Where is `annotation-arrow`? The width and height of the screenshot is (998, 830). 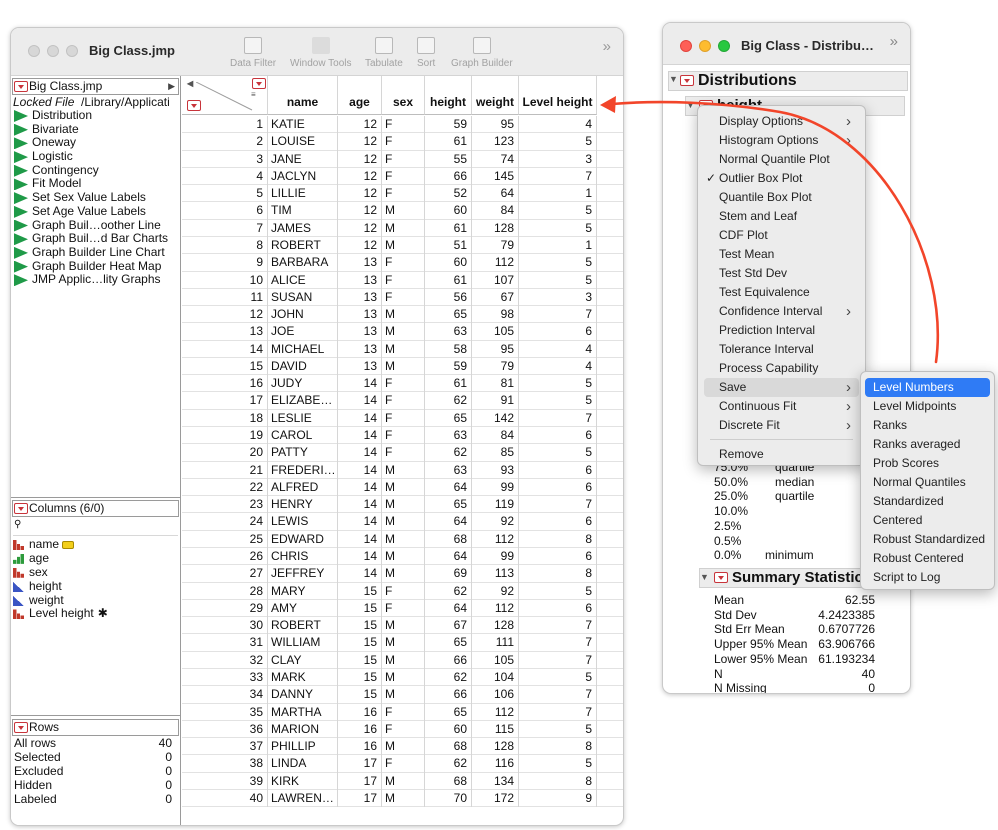 annotation-arrow is located at coordinates (769, 230).